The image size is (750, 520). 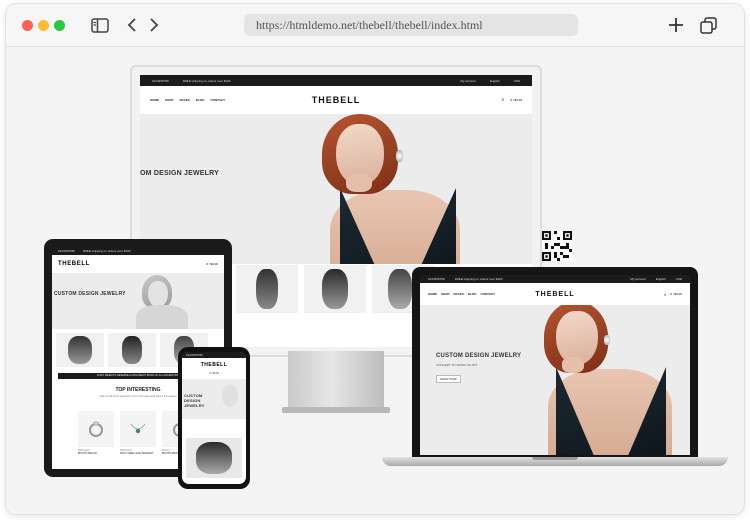 What do you see at coordinates (679, 279) in the screenshot?
I see `laptop-currency: USD` at bounding box center [679, 279].